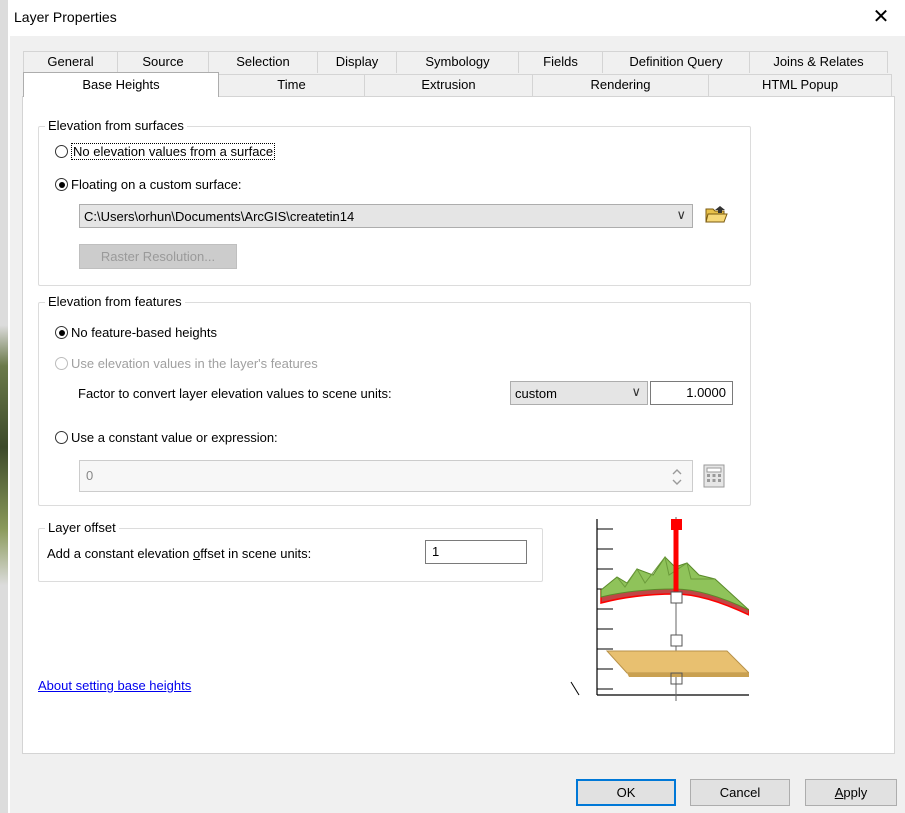  I want to click on factor-value-input: 1.0000, so click(691, 393).